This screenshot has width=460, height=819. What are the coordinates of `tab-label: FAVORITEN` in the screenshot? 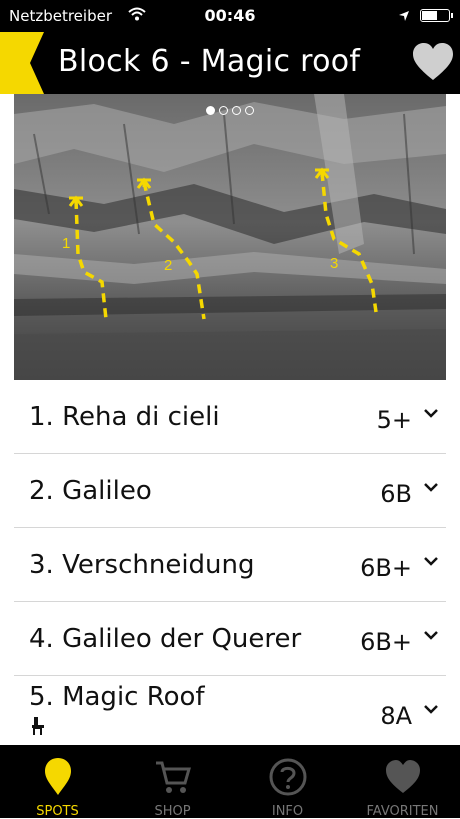 It's located at (402, 811).